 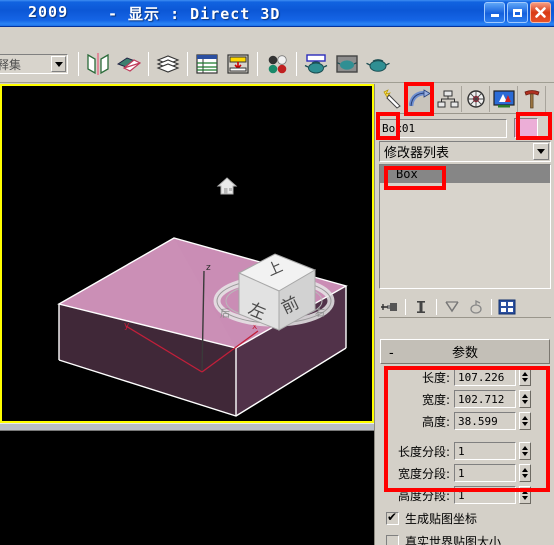 I want to click on command-panel-tabs, so click(x=465, y=99).